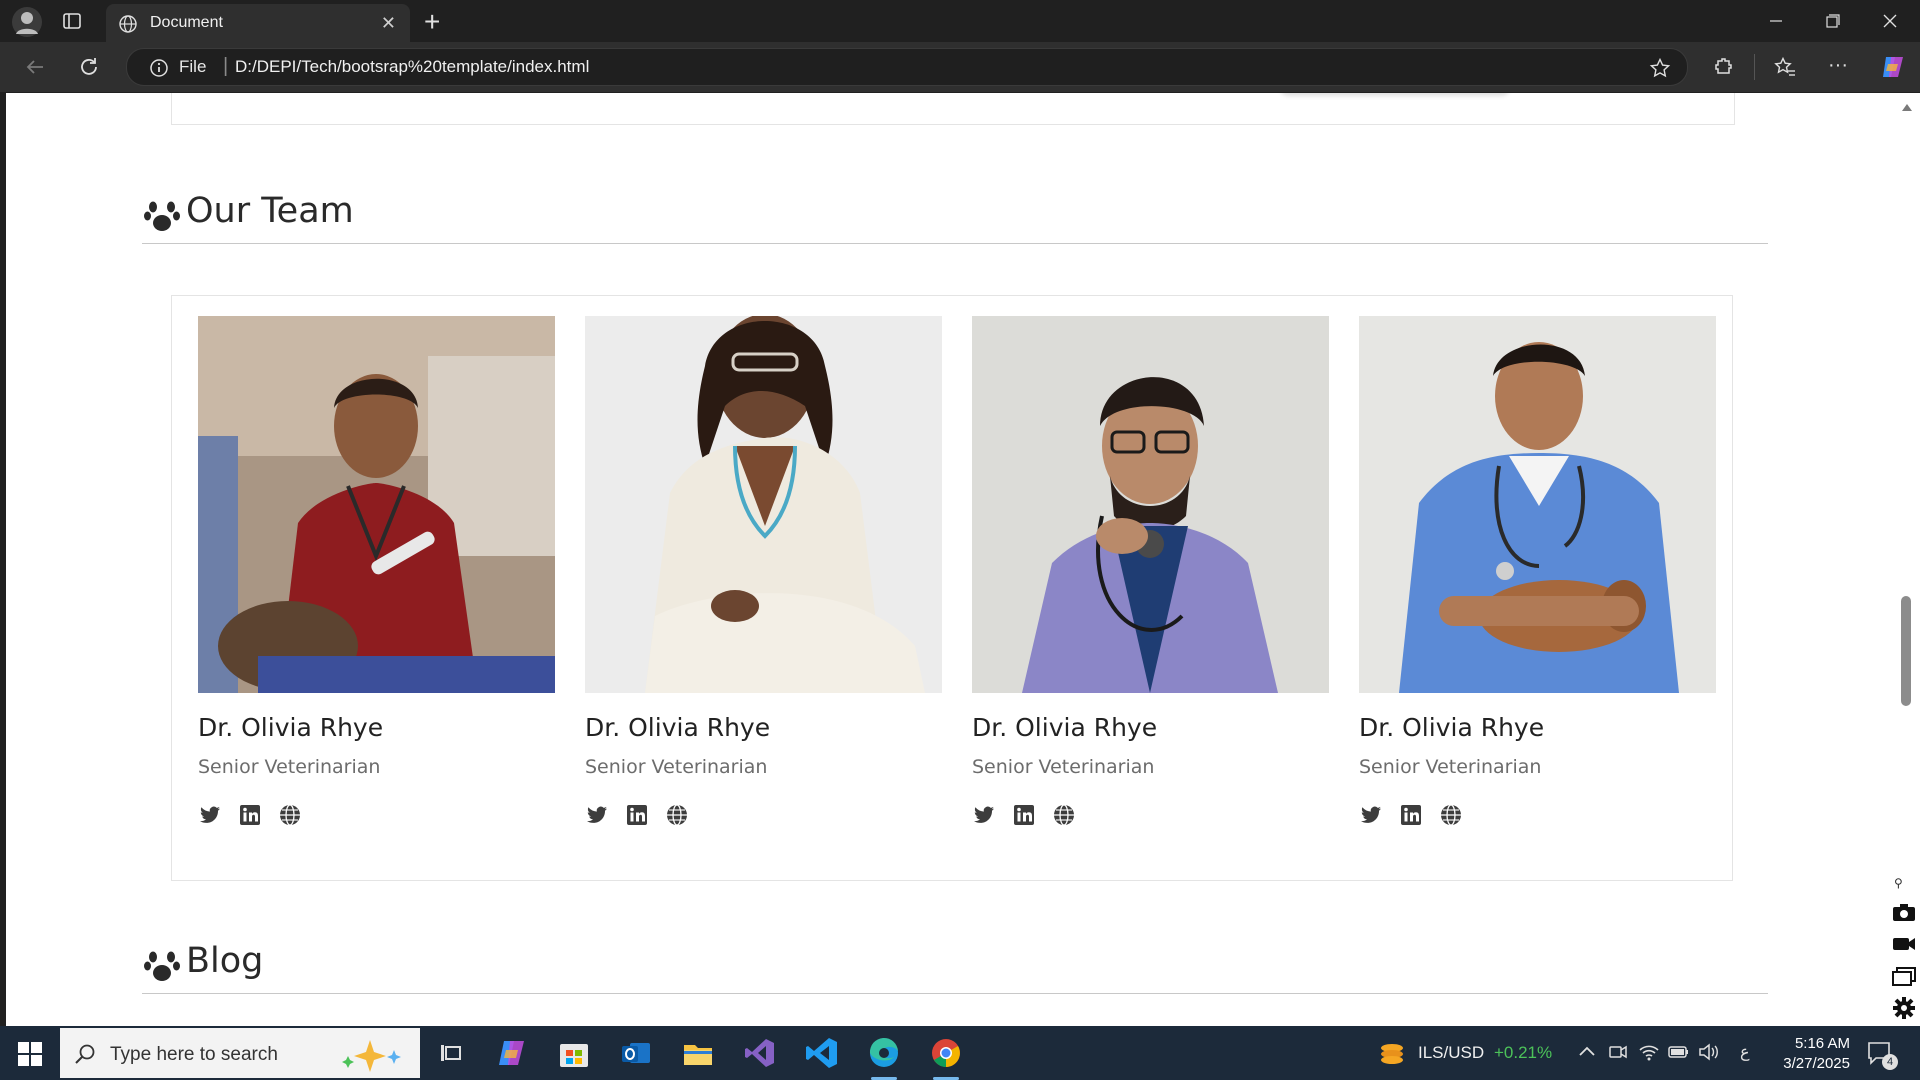  What do you see at coordinates (258, 23) in the screenshot?
I see `tab-document: Document ✕` at bounding box center [258, 23].